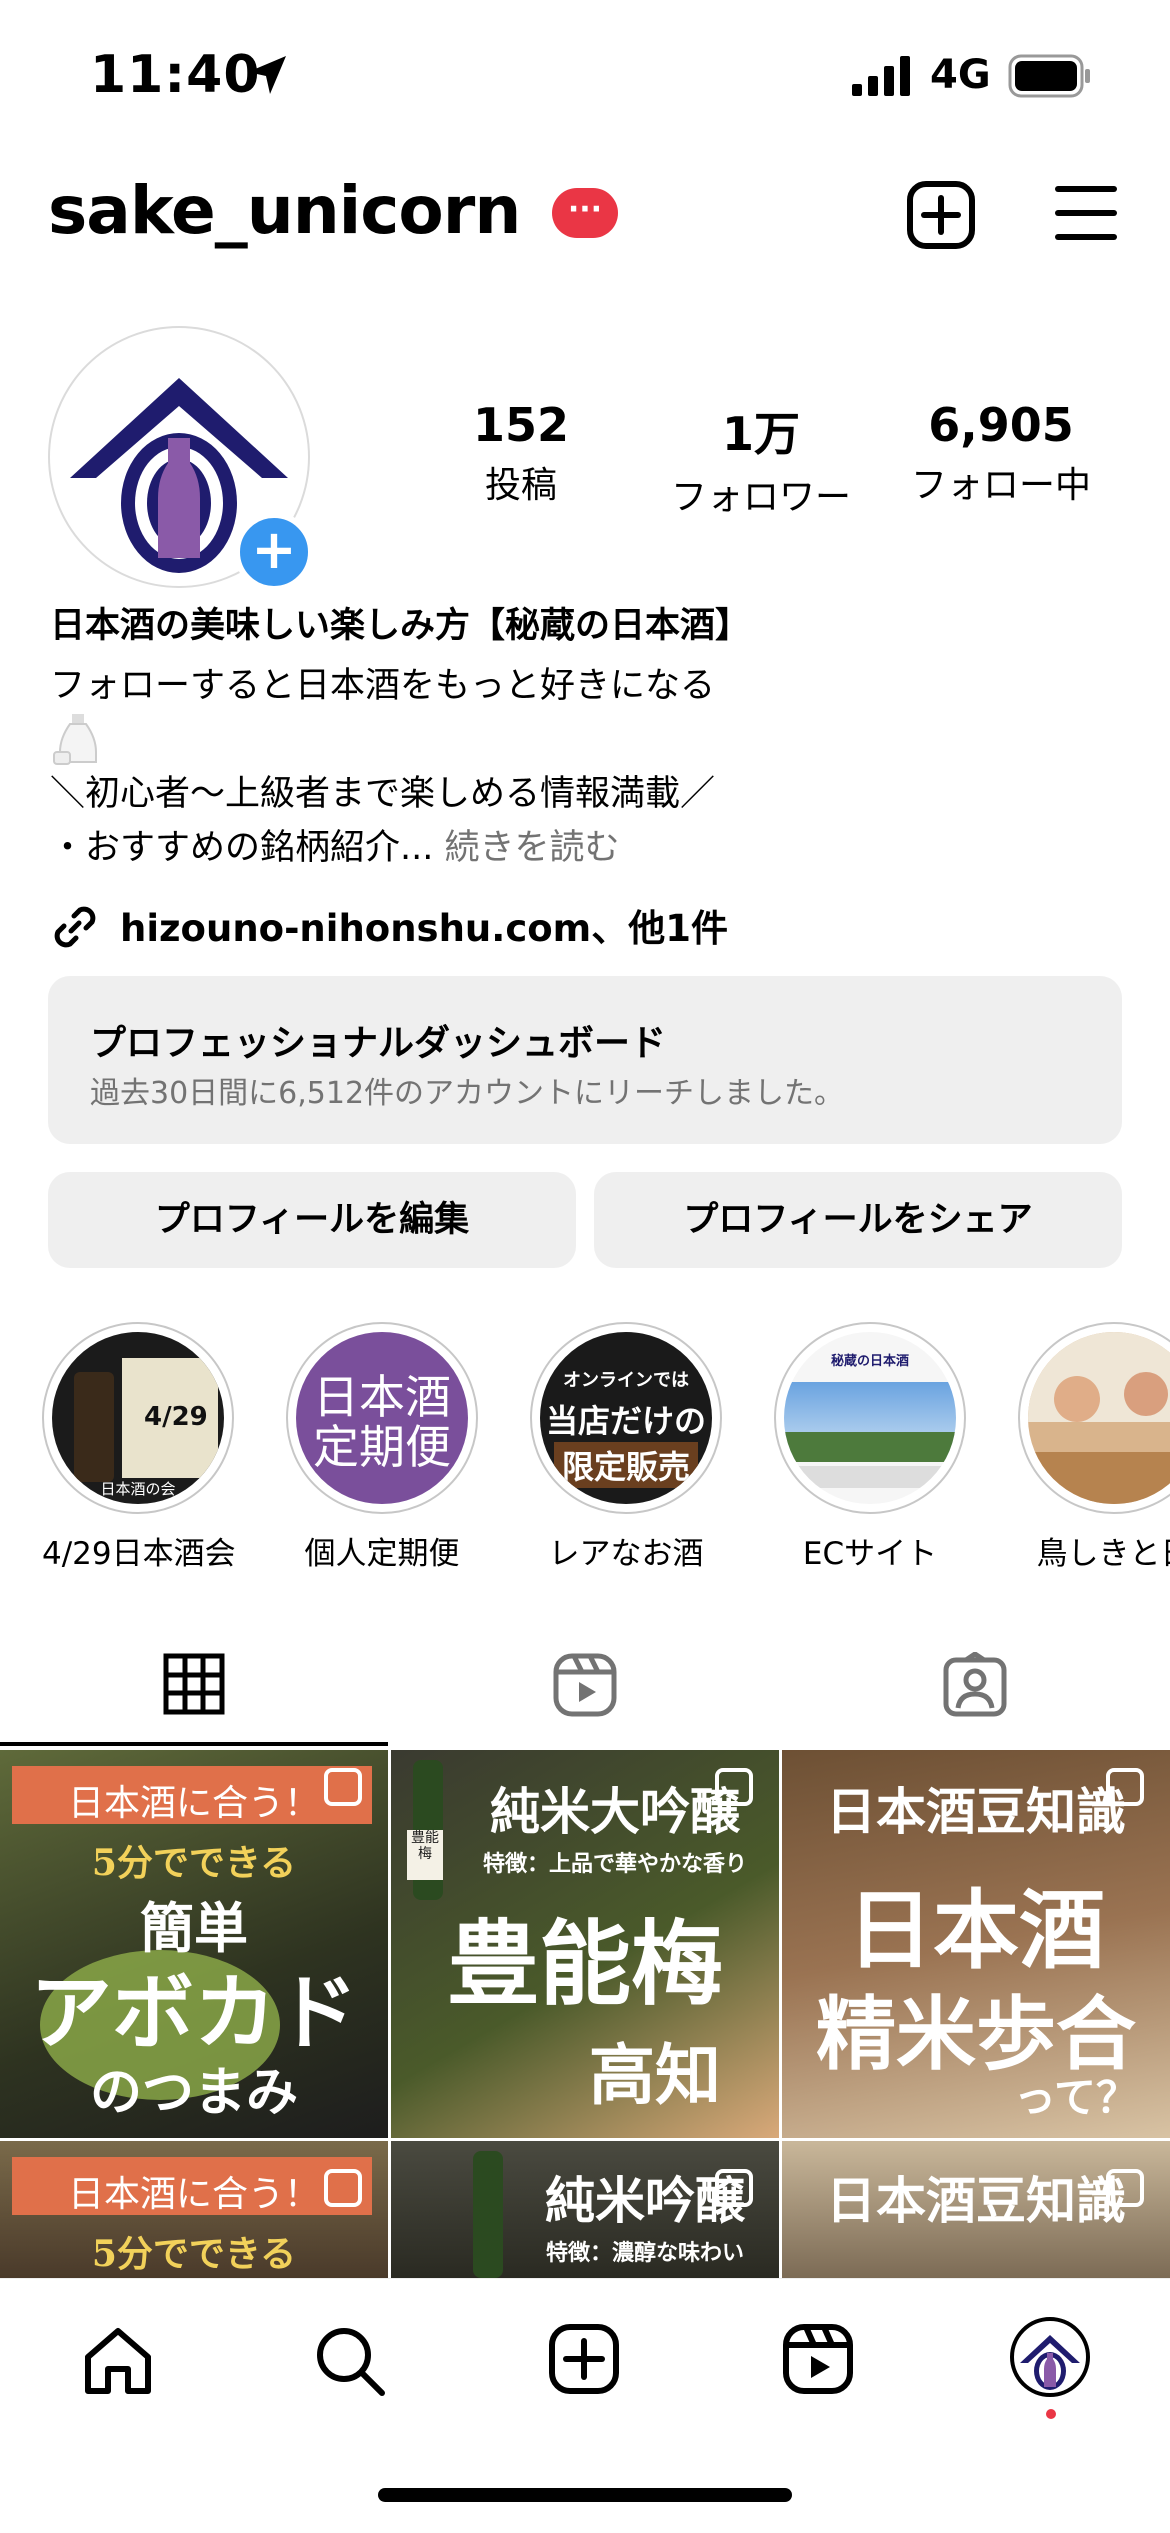 Image resolution: width=1170 pixels, height=2533 pixels. Describe the element at coordinates (176, 1417) in the screenshot. I see `highlight-date: 4/29` at that location.